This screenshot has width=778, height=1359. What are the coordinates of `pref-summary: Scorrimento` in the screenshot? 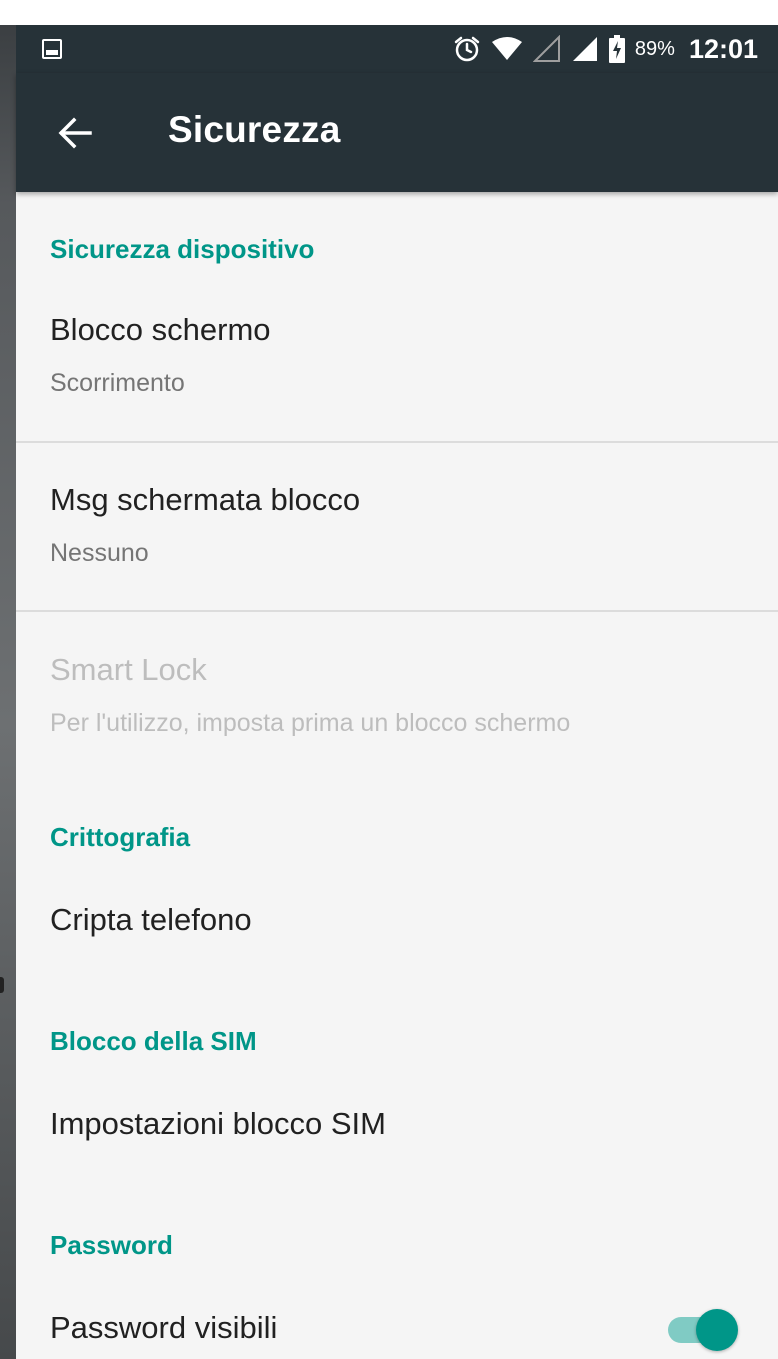 It's located at (117, 383).